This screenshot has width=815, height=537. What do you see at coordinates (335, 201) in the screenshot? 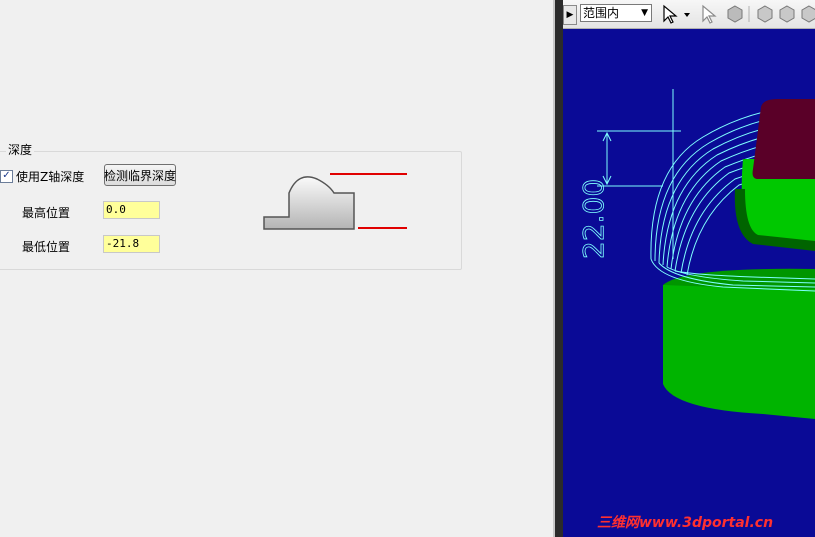
I see `depth-diagram-icon` at bounding box center [335, 201].